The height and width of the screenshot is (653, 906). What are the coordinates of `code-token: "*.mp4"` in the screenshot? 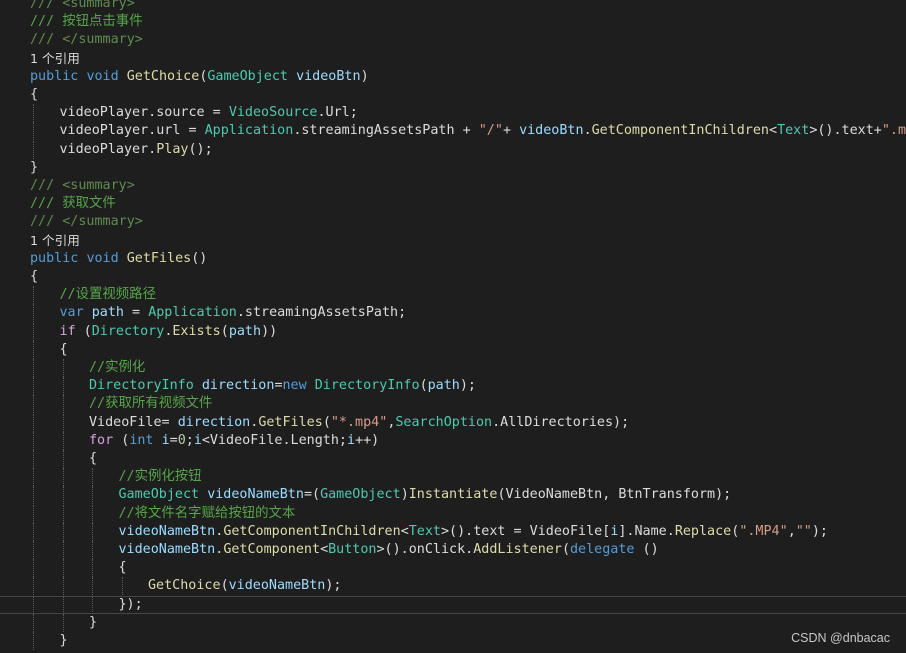 It's located at (359, 422).